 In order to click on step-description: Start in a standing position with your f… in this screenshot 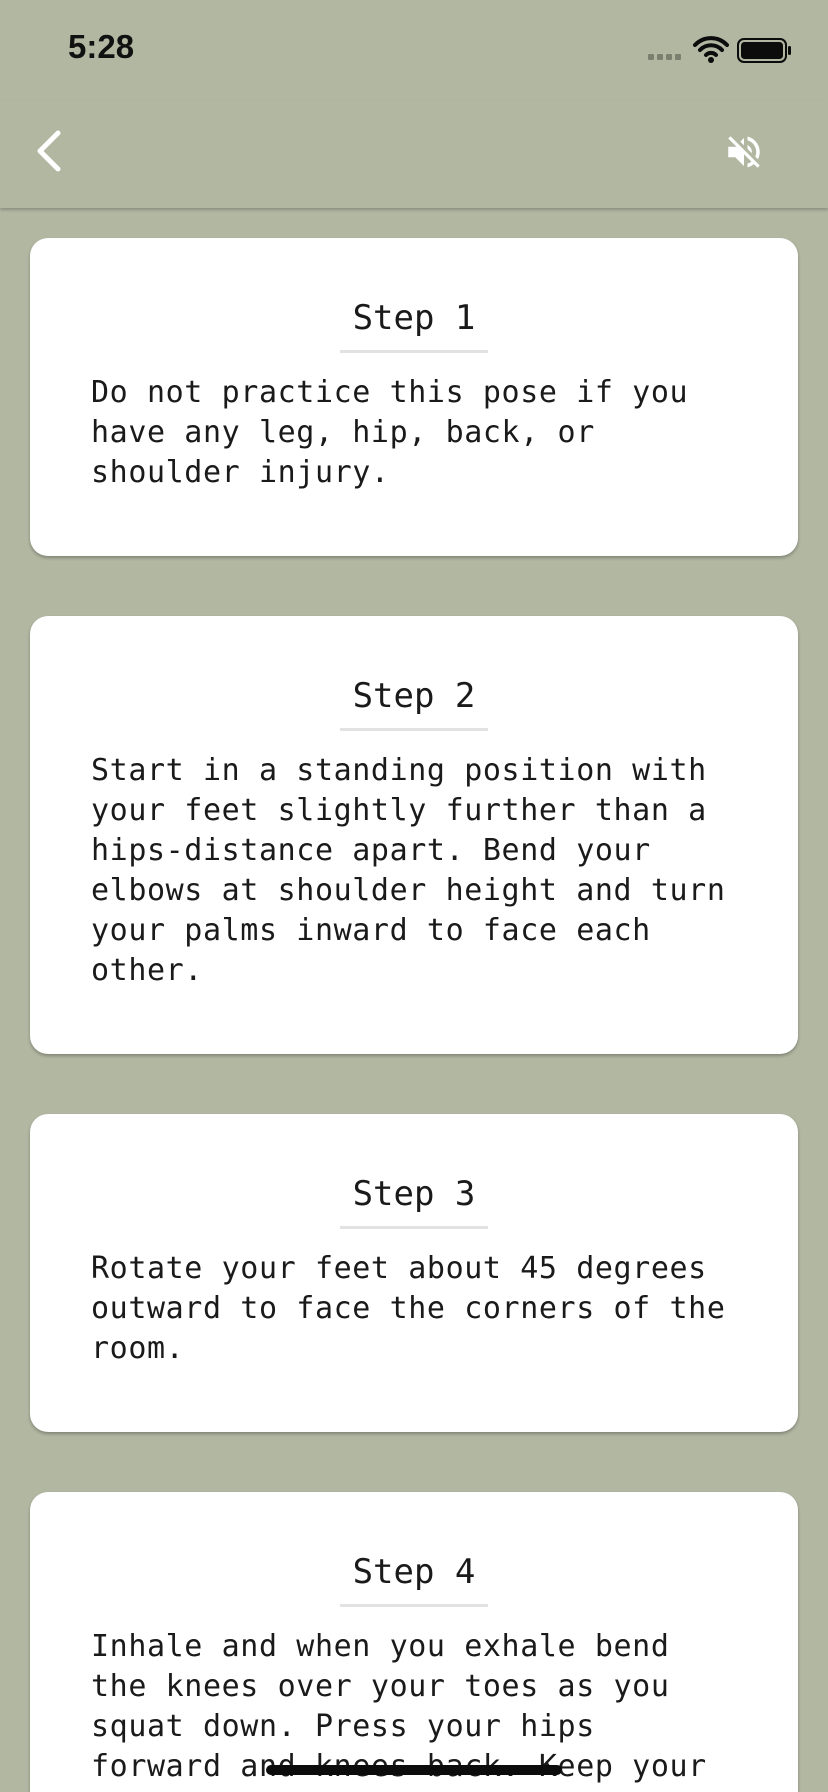, I will do `click(408, 870)`.